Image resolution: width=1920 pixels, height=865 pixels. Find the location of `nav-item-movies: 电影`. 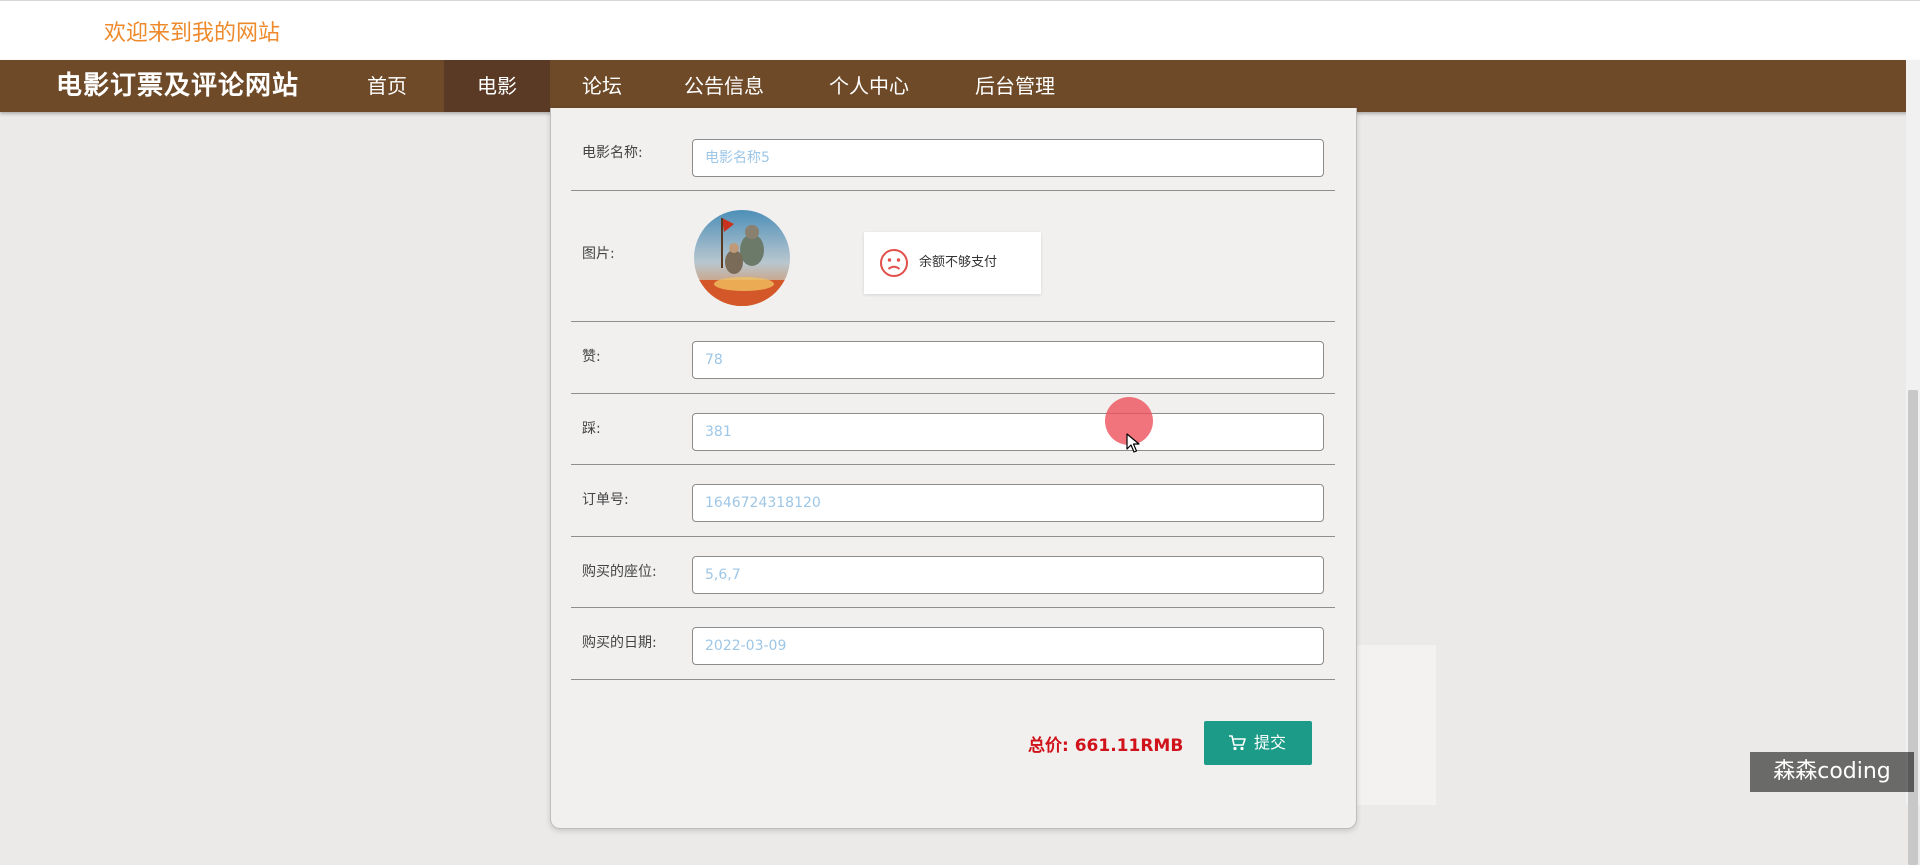

nav-item-movies: 电影 is located at coordinates (497, 86).